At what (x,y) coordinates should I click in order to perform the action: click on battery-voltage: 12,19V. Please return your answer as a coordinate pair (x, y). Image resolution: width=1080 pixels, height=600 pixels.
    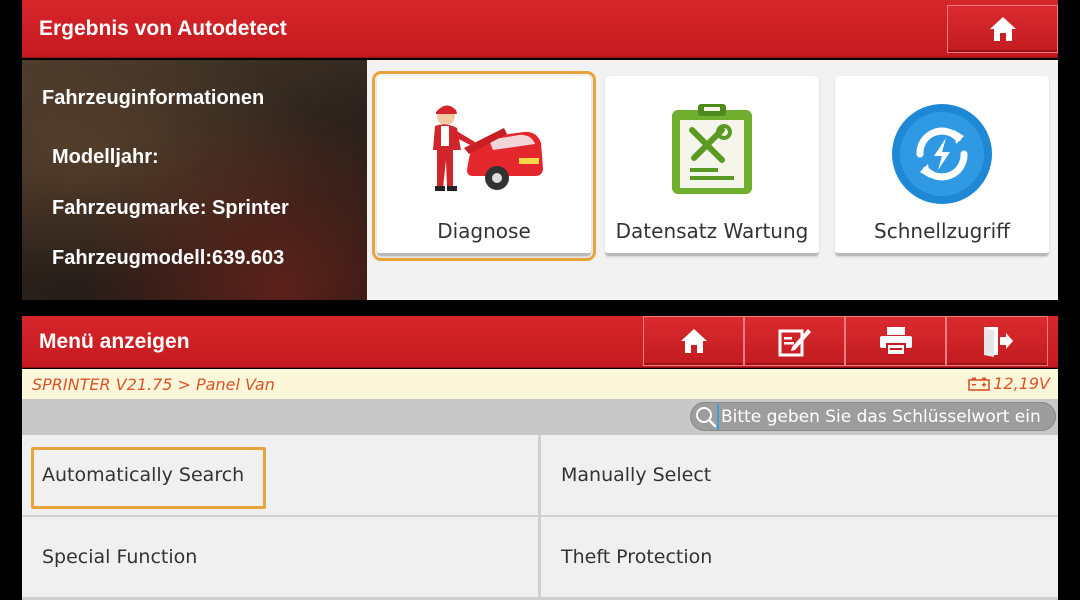
    Looking at the image, I should click on (1009, 383).